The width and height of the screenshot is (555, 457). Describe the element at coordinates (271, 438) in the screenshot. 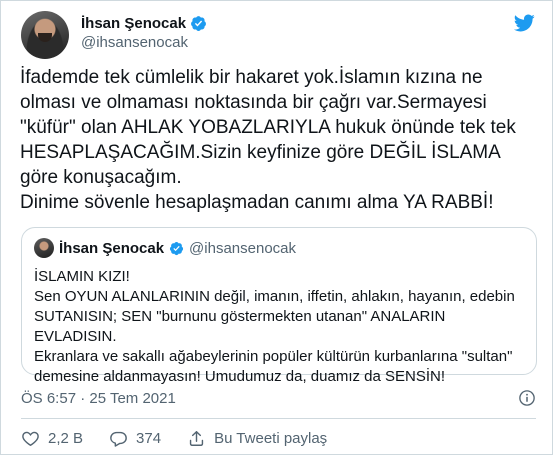

I see `share-label: Bu Tweeti paylaş` at that location.